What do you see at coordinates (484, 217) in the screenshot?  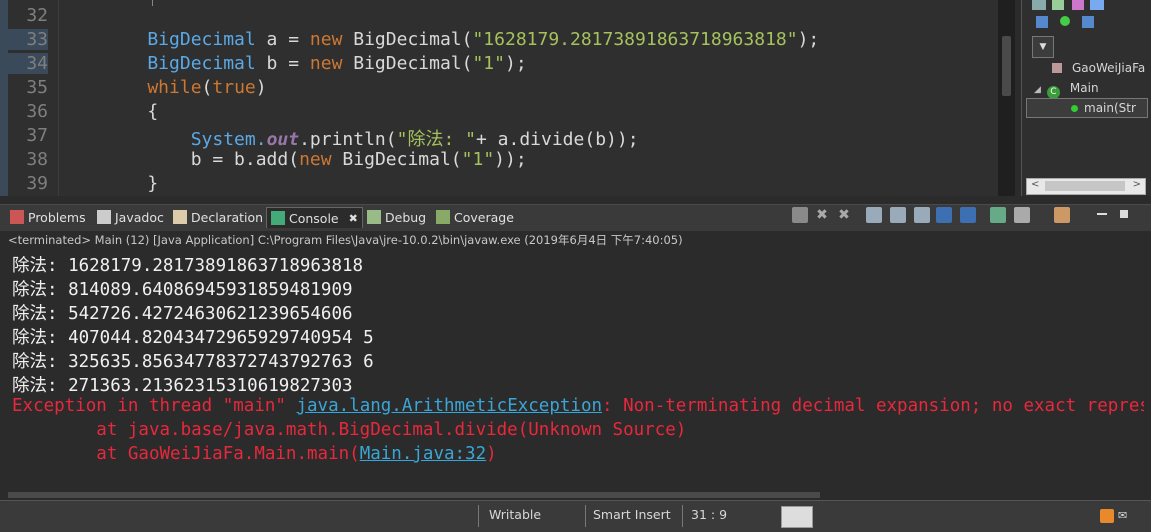 I see `tab-label: Coverage` at bounding box center [484, 217].